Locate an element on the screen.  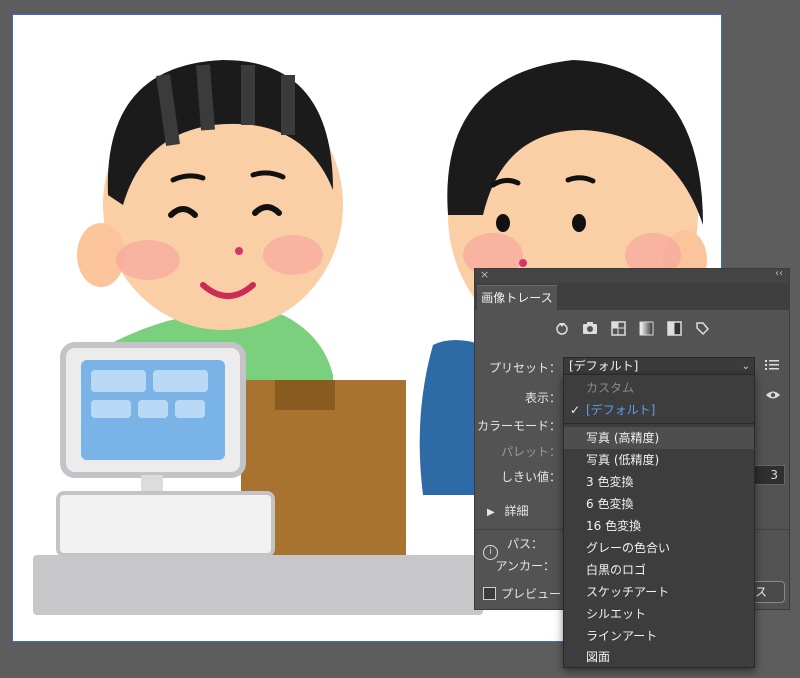
disclosure-triangle-icon: ▶ is located at coordinates (491, 512).